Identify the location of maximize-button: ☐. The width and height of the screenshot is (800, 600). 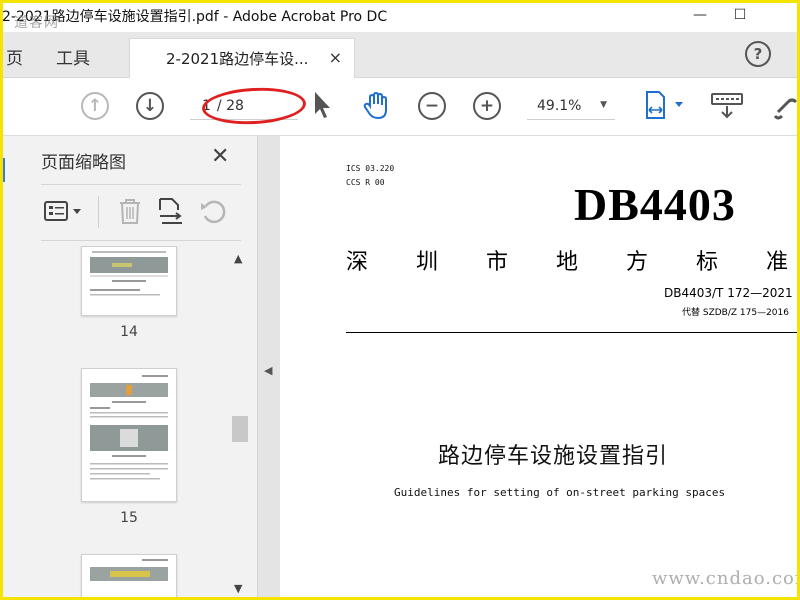
(740, 15).